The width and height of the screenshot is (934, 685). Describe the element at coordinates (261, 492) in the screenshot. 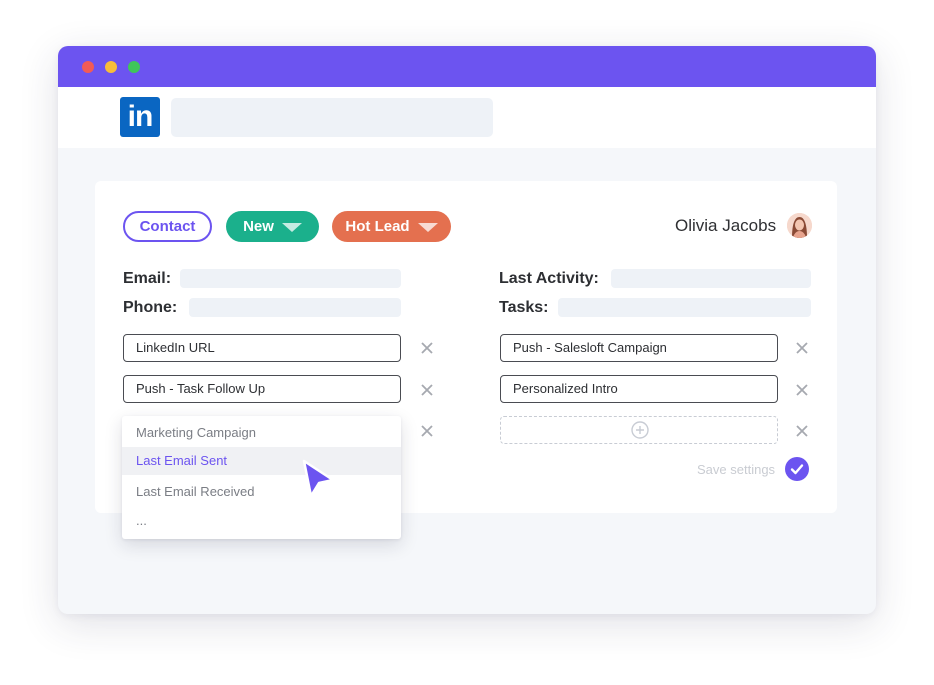

I see `dropdown-option-last-email-received: Last Email Received` at that location.